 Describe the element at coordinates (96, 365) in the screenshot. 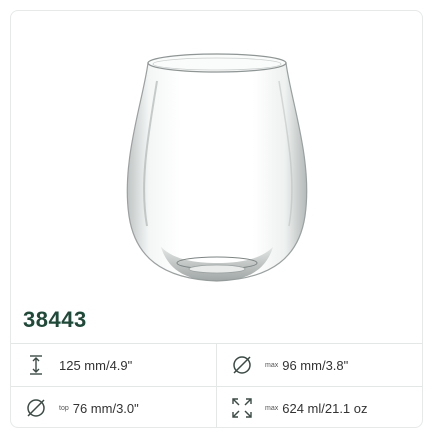

I see `spec-height-value: 125 mm/4.9"` at that location.